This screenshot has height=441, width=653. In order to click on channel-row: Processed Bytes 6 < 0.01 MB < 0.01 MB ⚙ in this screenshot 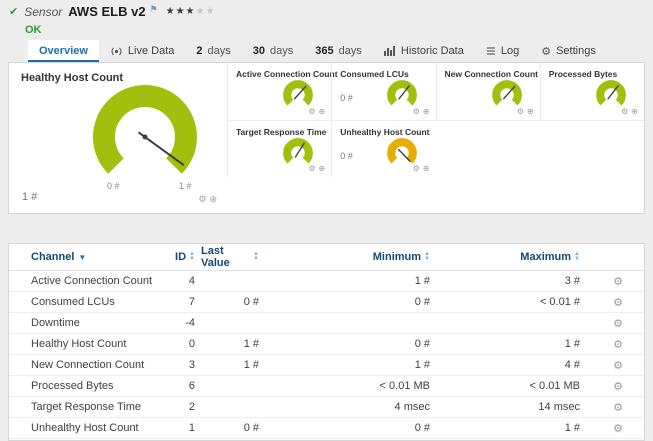, I will do `click(326, 386)`.